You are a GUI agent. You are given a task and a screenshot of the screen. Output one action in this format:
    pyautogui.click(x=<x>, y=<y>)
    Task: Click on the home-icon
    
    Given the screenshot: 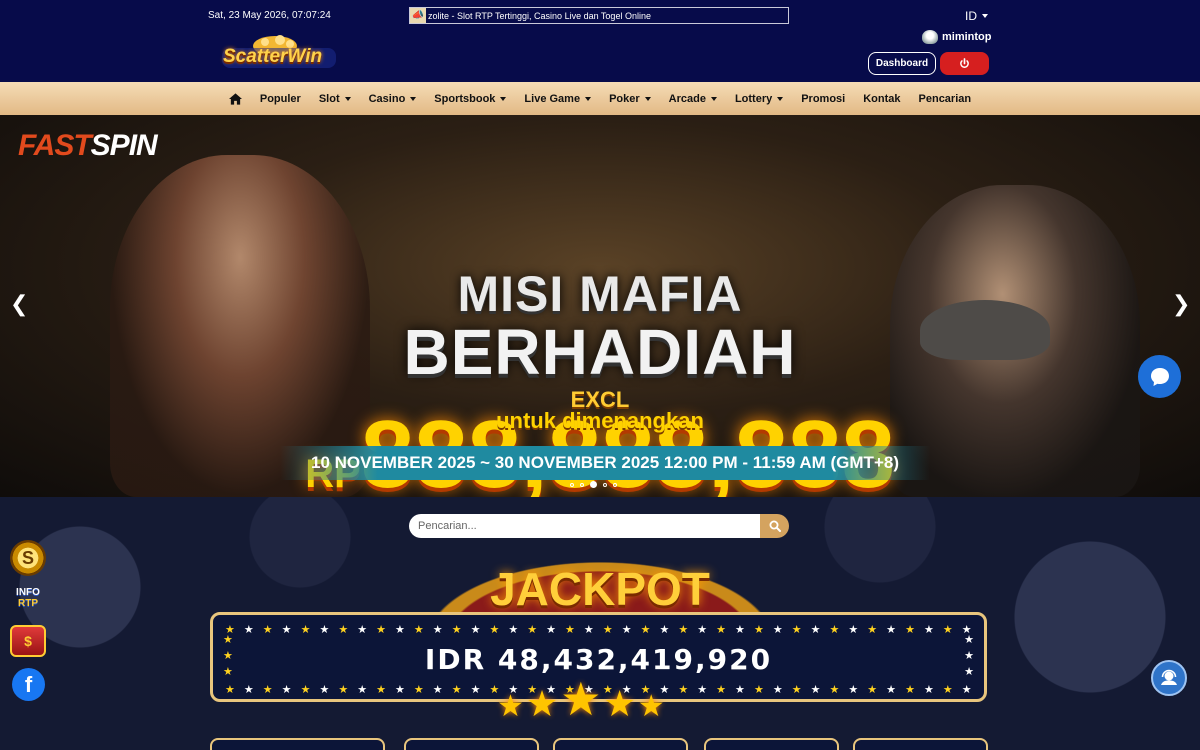 What is the action you would take?
    pyautogui.click(x=235, y=98)
    